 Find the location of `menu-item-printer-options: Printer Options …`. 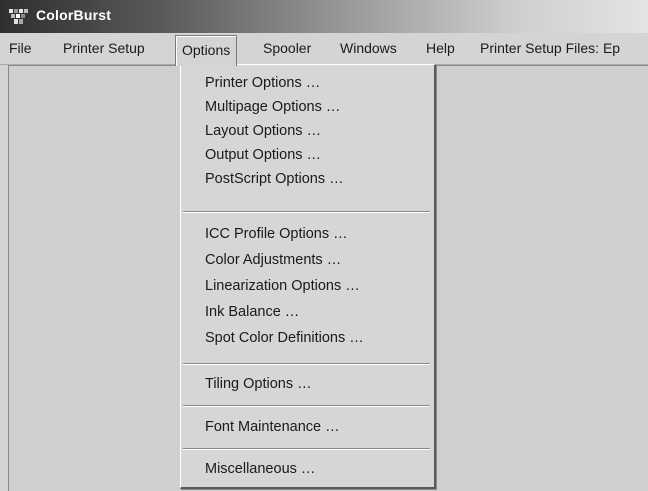

menu-item-printer-options: Printer Options … is located at coordinates (262, 83).